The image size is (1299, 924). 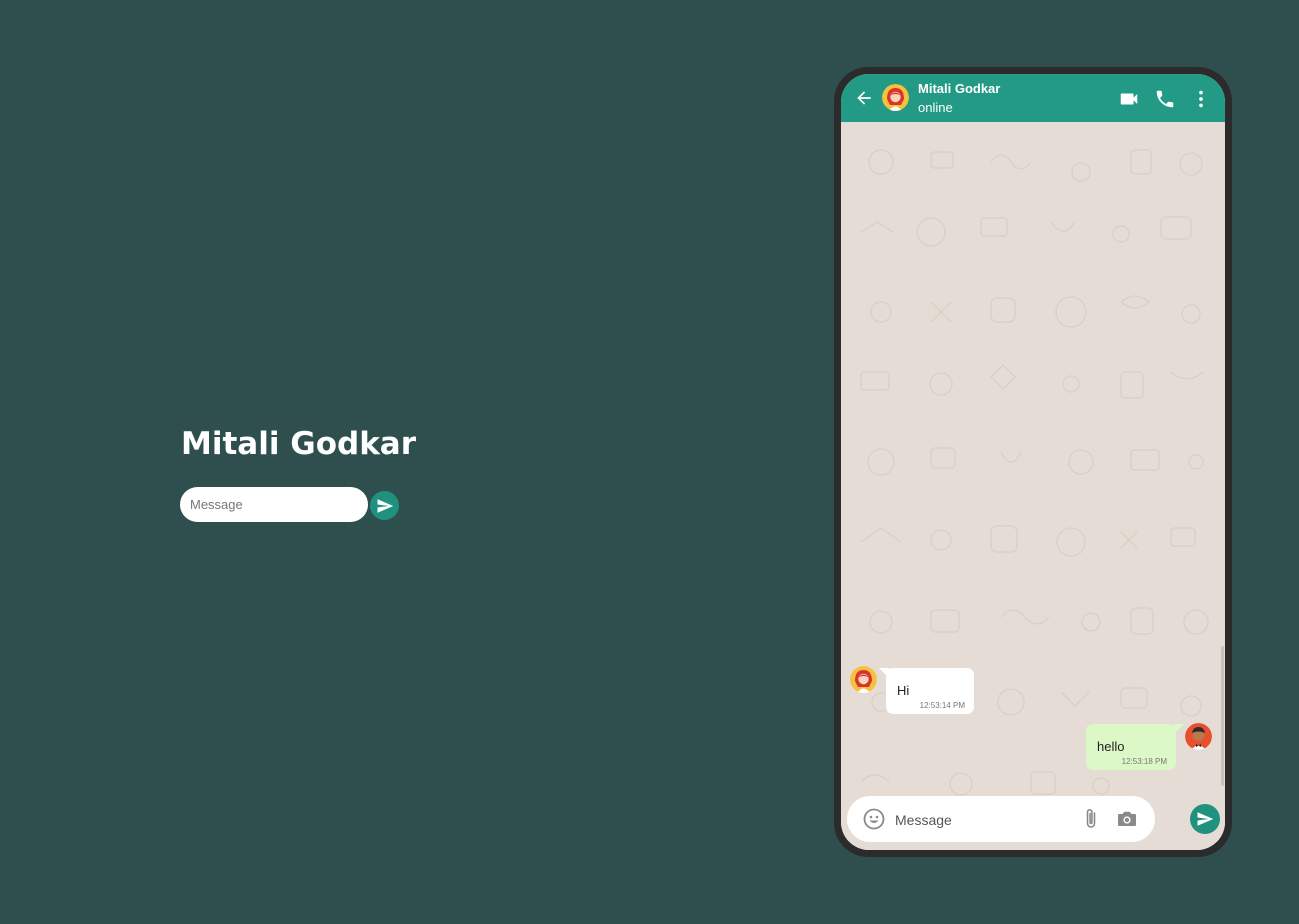 What do you see at coordinates (930, 691) in the screenshot?
I see `incoming-message-bubble: Hi 12:53:14 PM` at bounding box center [930, 691].